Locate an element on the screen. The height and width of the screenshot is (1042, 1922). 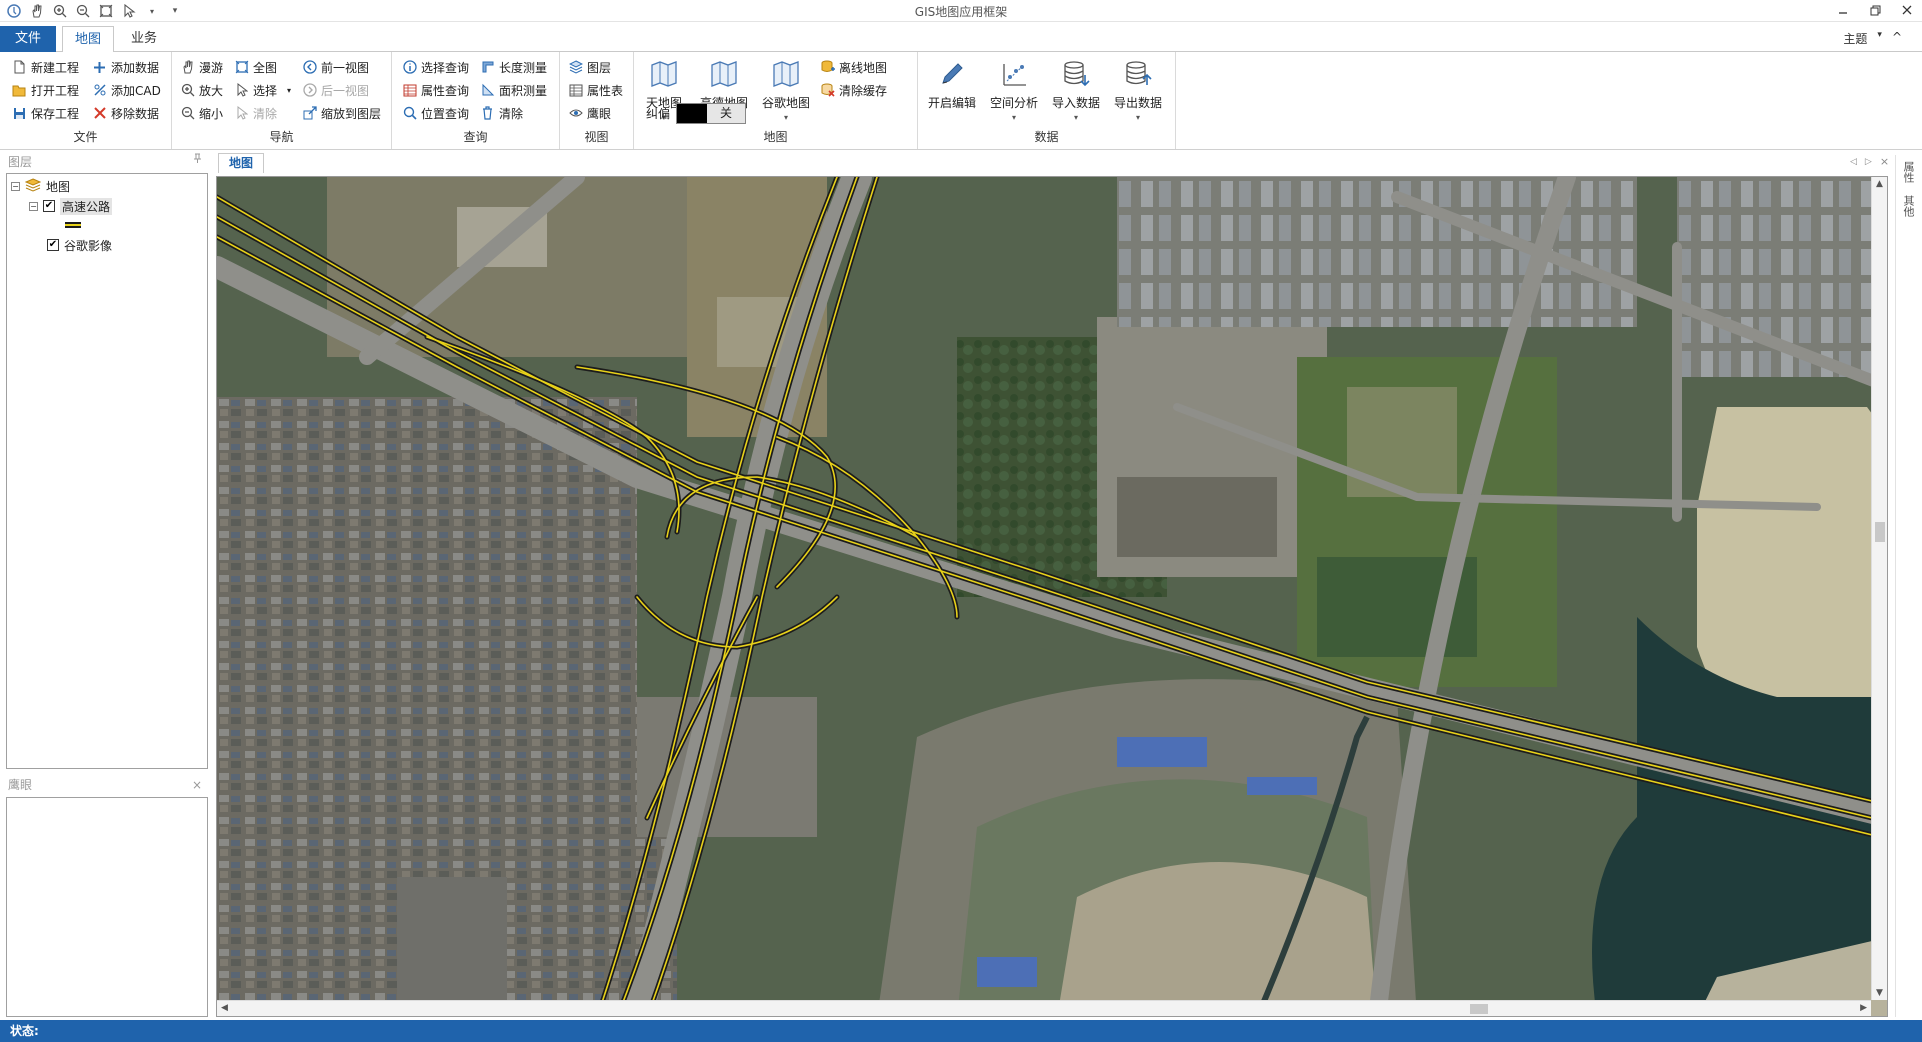
document-controls: ◁ ▷ × is located at coordinates (1869, 161).